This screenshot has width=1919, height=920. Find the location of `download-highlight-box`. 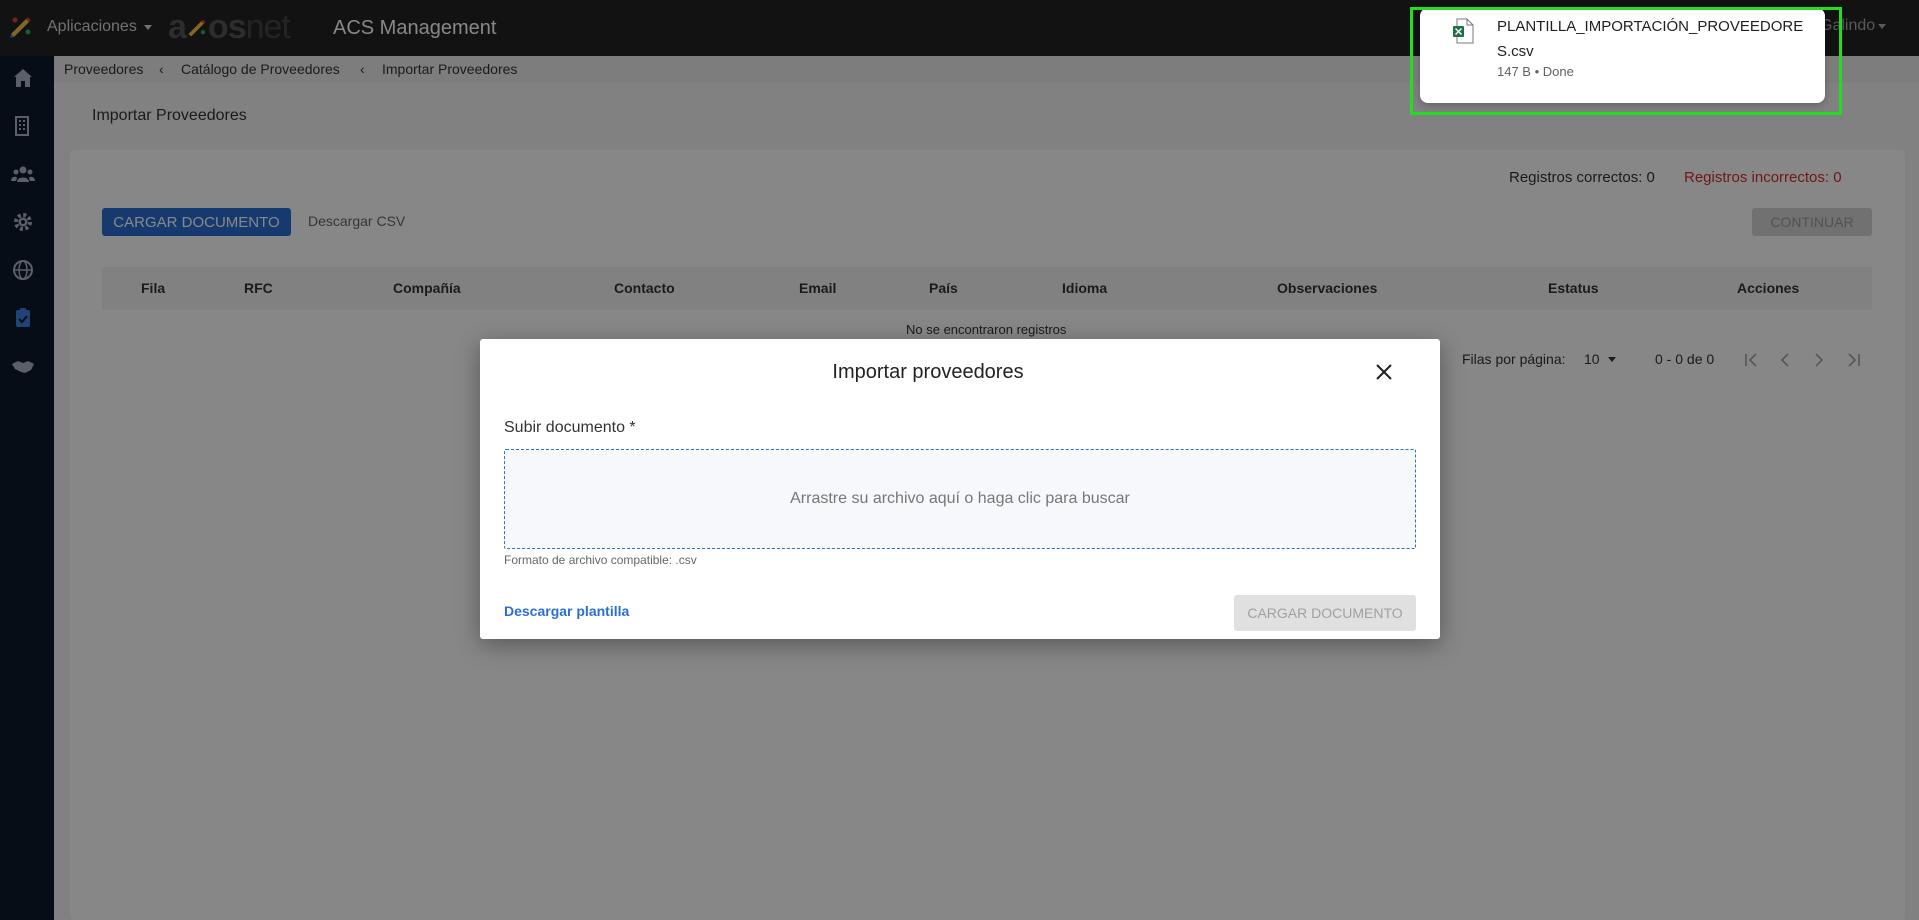

download-highlight-box is located at coordinates (1626, 61).